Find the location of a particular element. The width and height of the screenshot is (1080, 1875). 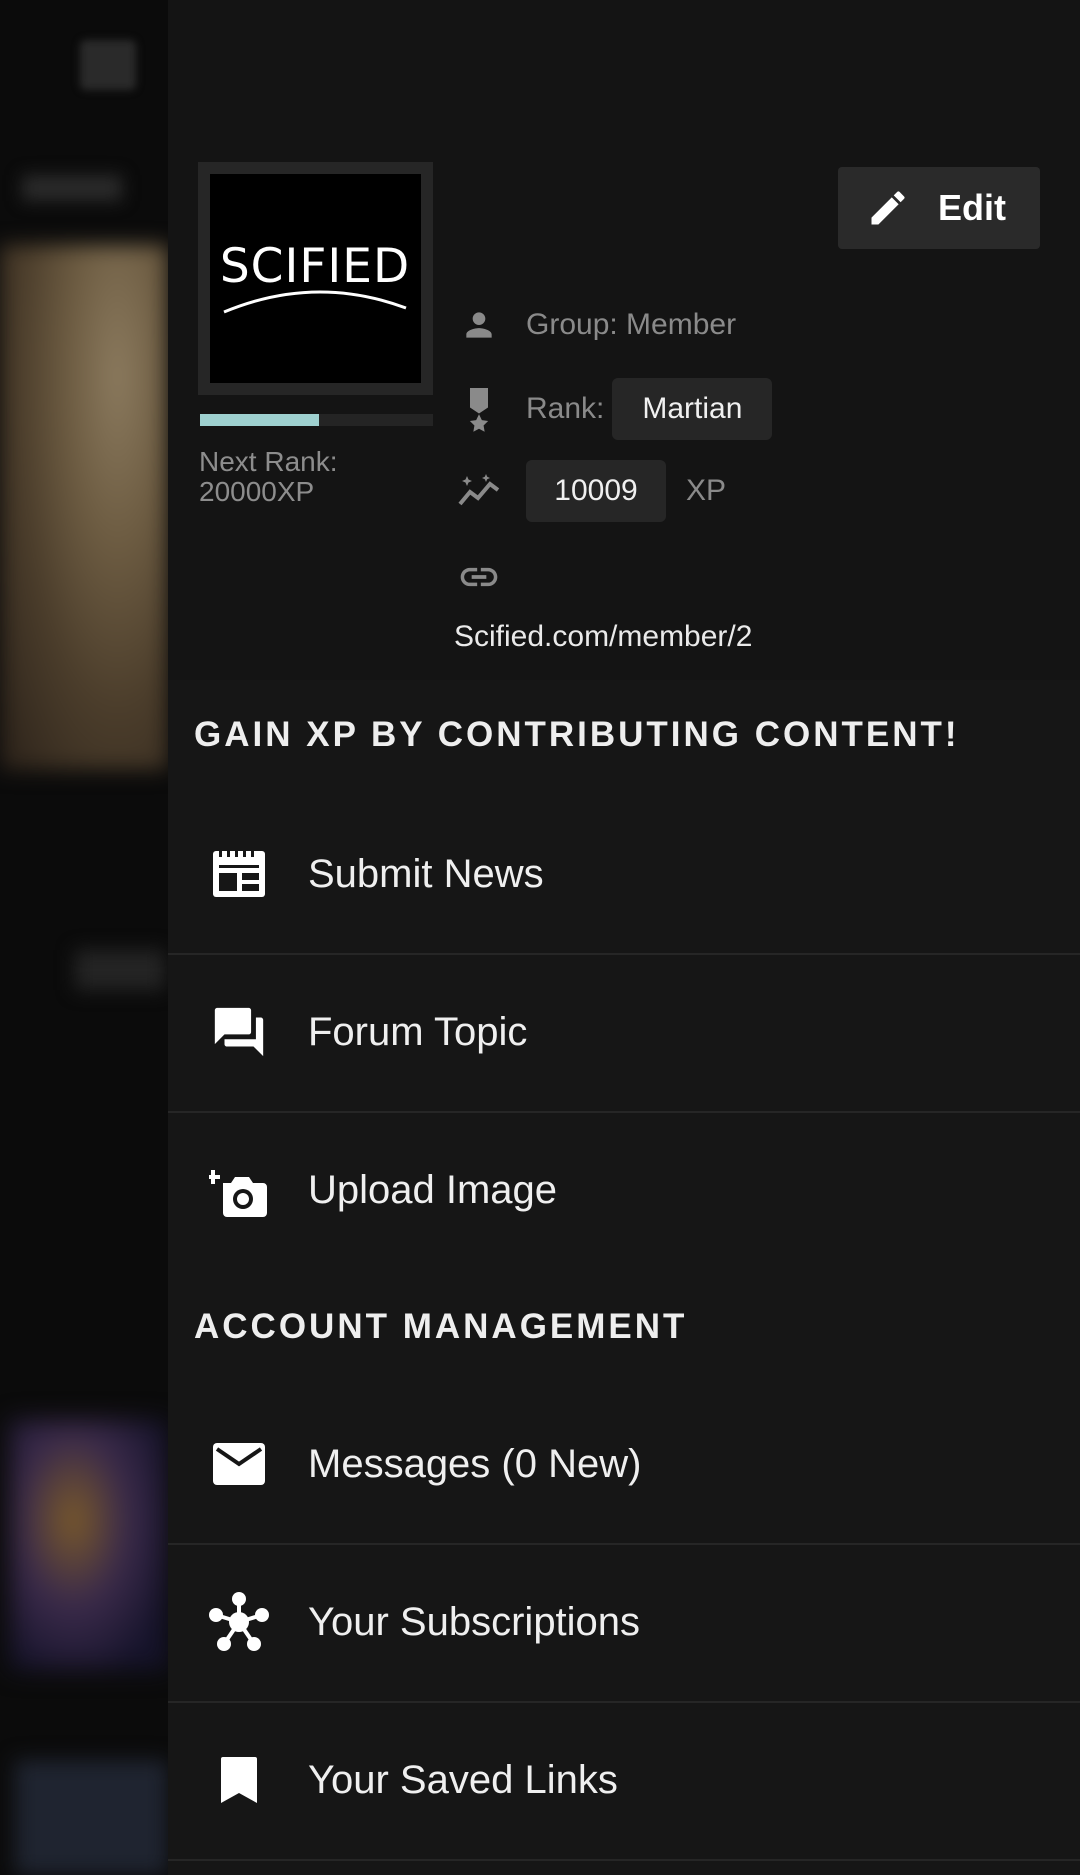

rank-label: Rank: is located at coordinates (565, 408).